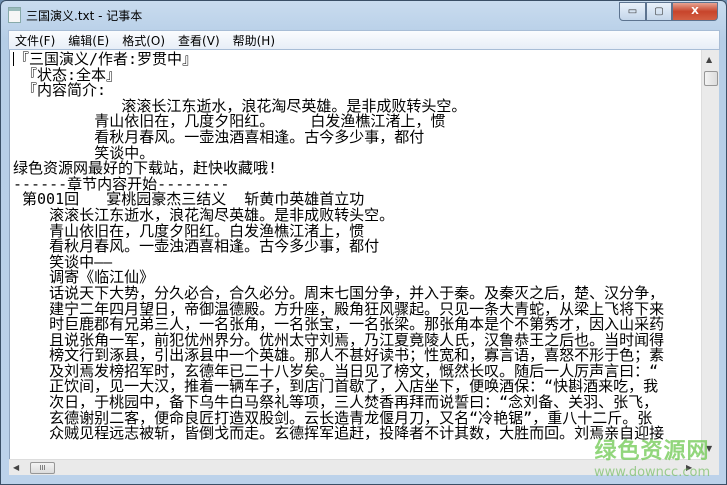  What do you see at coordinates (363, 15) in the screenshot?
I see `title-bar: 三国演义.txt - 记事本 ▭ ▢ X` at bounding box center [363, 15].